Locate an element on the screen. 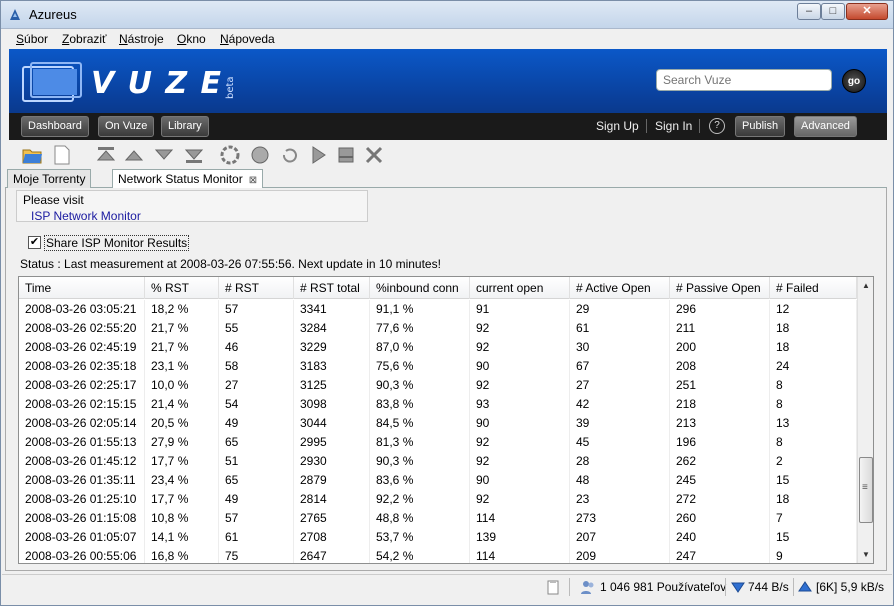 This screenshot has height=606, width=894. tab-network-status-monitor: Network Status Monitor ⊠ is located at coordinates (188, 178).